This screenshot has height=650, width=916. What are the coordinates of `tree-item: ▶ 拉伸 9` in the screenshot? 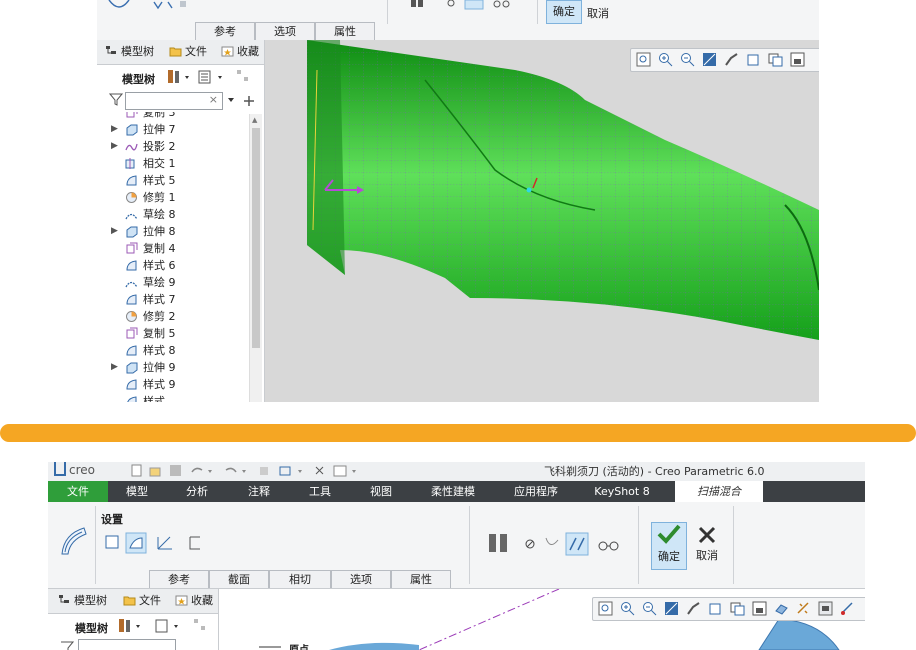 It's located at (172, 367).